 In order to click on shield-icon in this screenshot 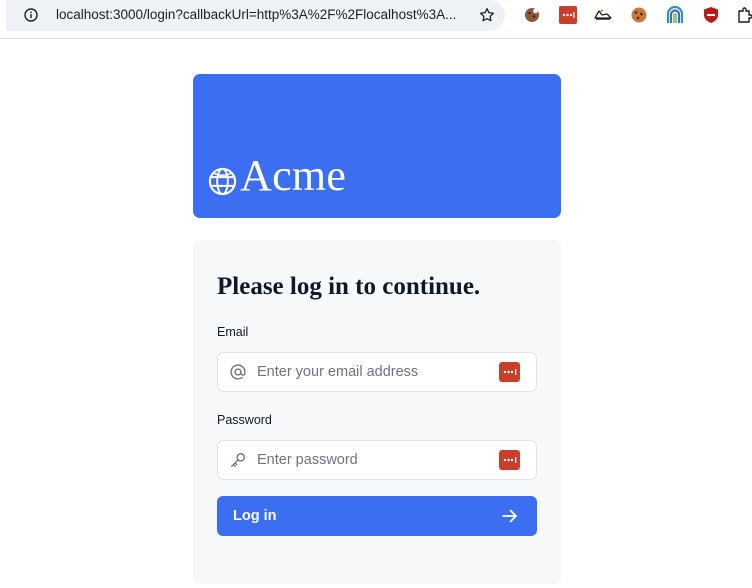, I will do `click(711, 15)`.